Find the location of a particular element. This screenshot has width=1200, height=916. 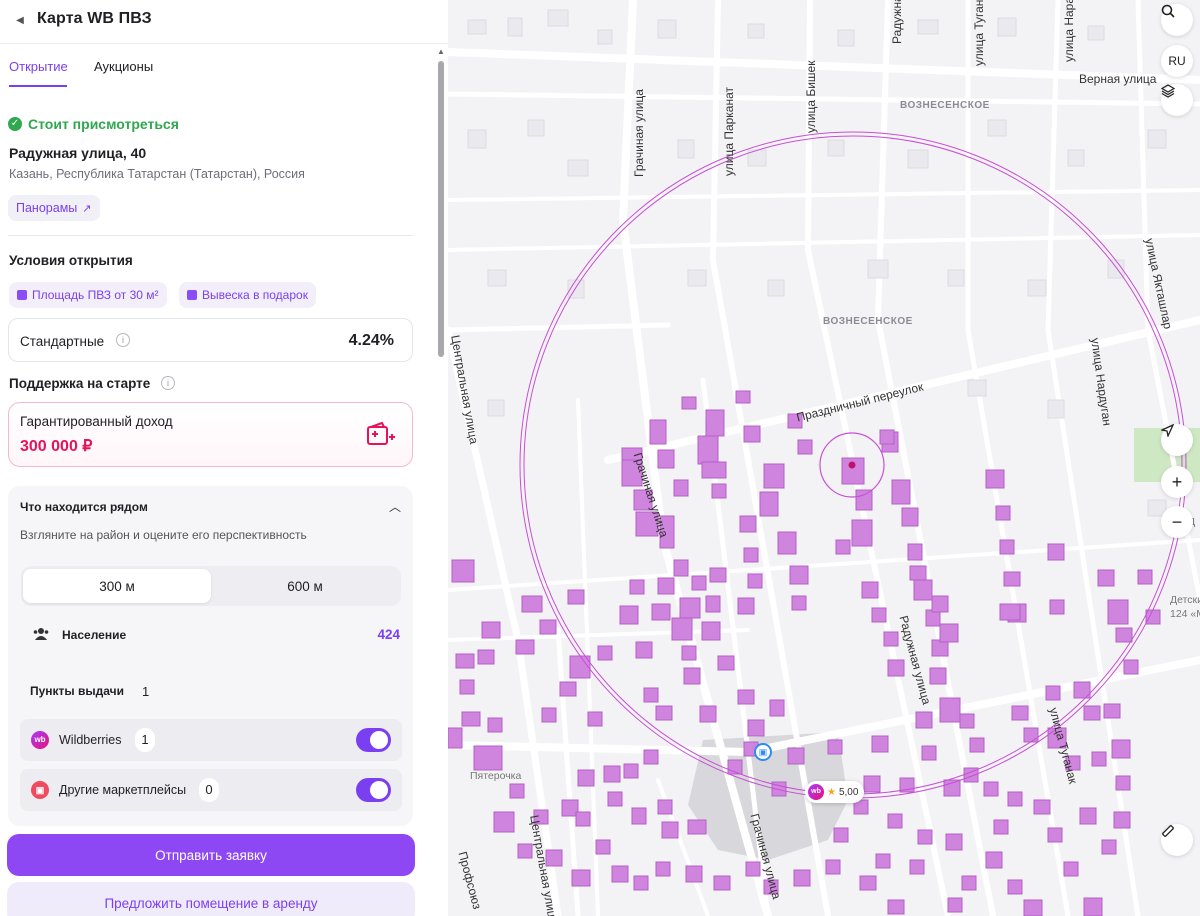

tariff-value: 4.24% is located at coordinates (371, 340).